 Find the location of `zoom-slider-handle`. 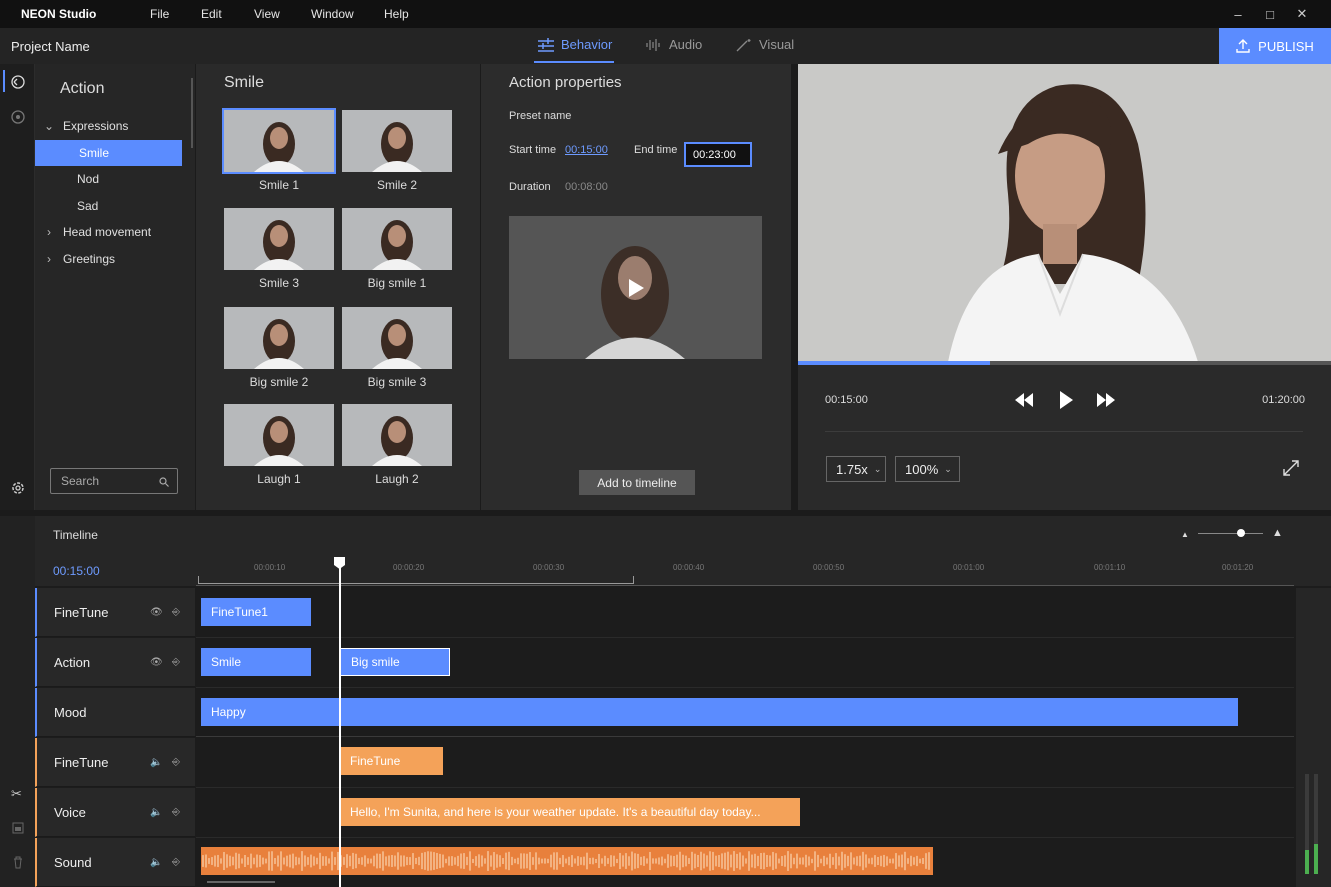

zoom-slider-handle is located at coordinates (1241, 533).